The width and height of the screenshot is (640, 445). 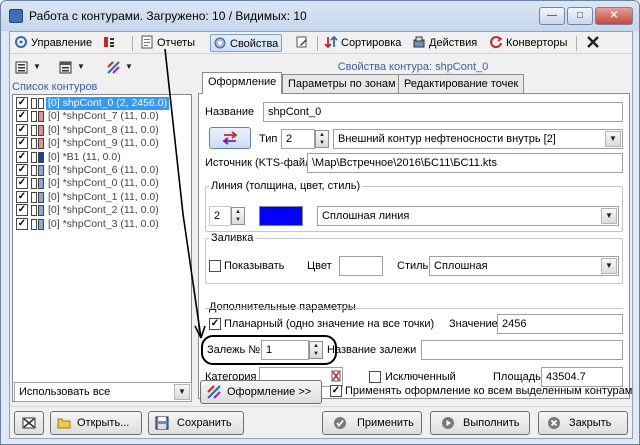 I want to click on tab-design: Оформление, so click(x=242, y=83).